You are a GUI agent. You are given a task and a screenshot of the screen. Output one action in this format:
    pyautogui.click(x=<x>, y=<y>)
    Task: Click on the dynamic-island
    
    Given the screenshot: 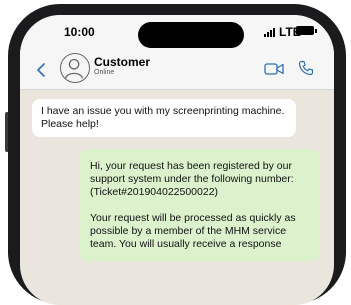 What is the action you would take?
    pyautogui.click(x=191, y=35)
    